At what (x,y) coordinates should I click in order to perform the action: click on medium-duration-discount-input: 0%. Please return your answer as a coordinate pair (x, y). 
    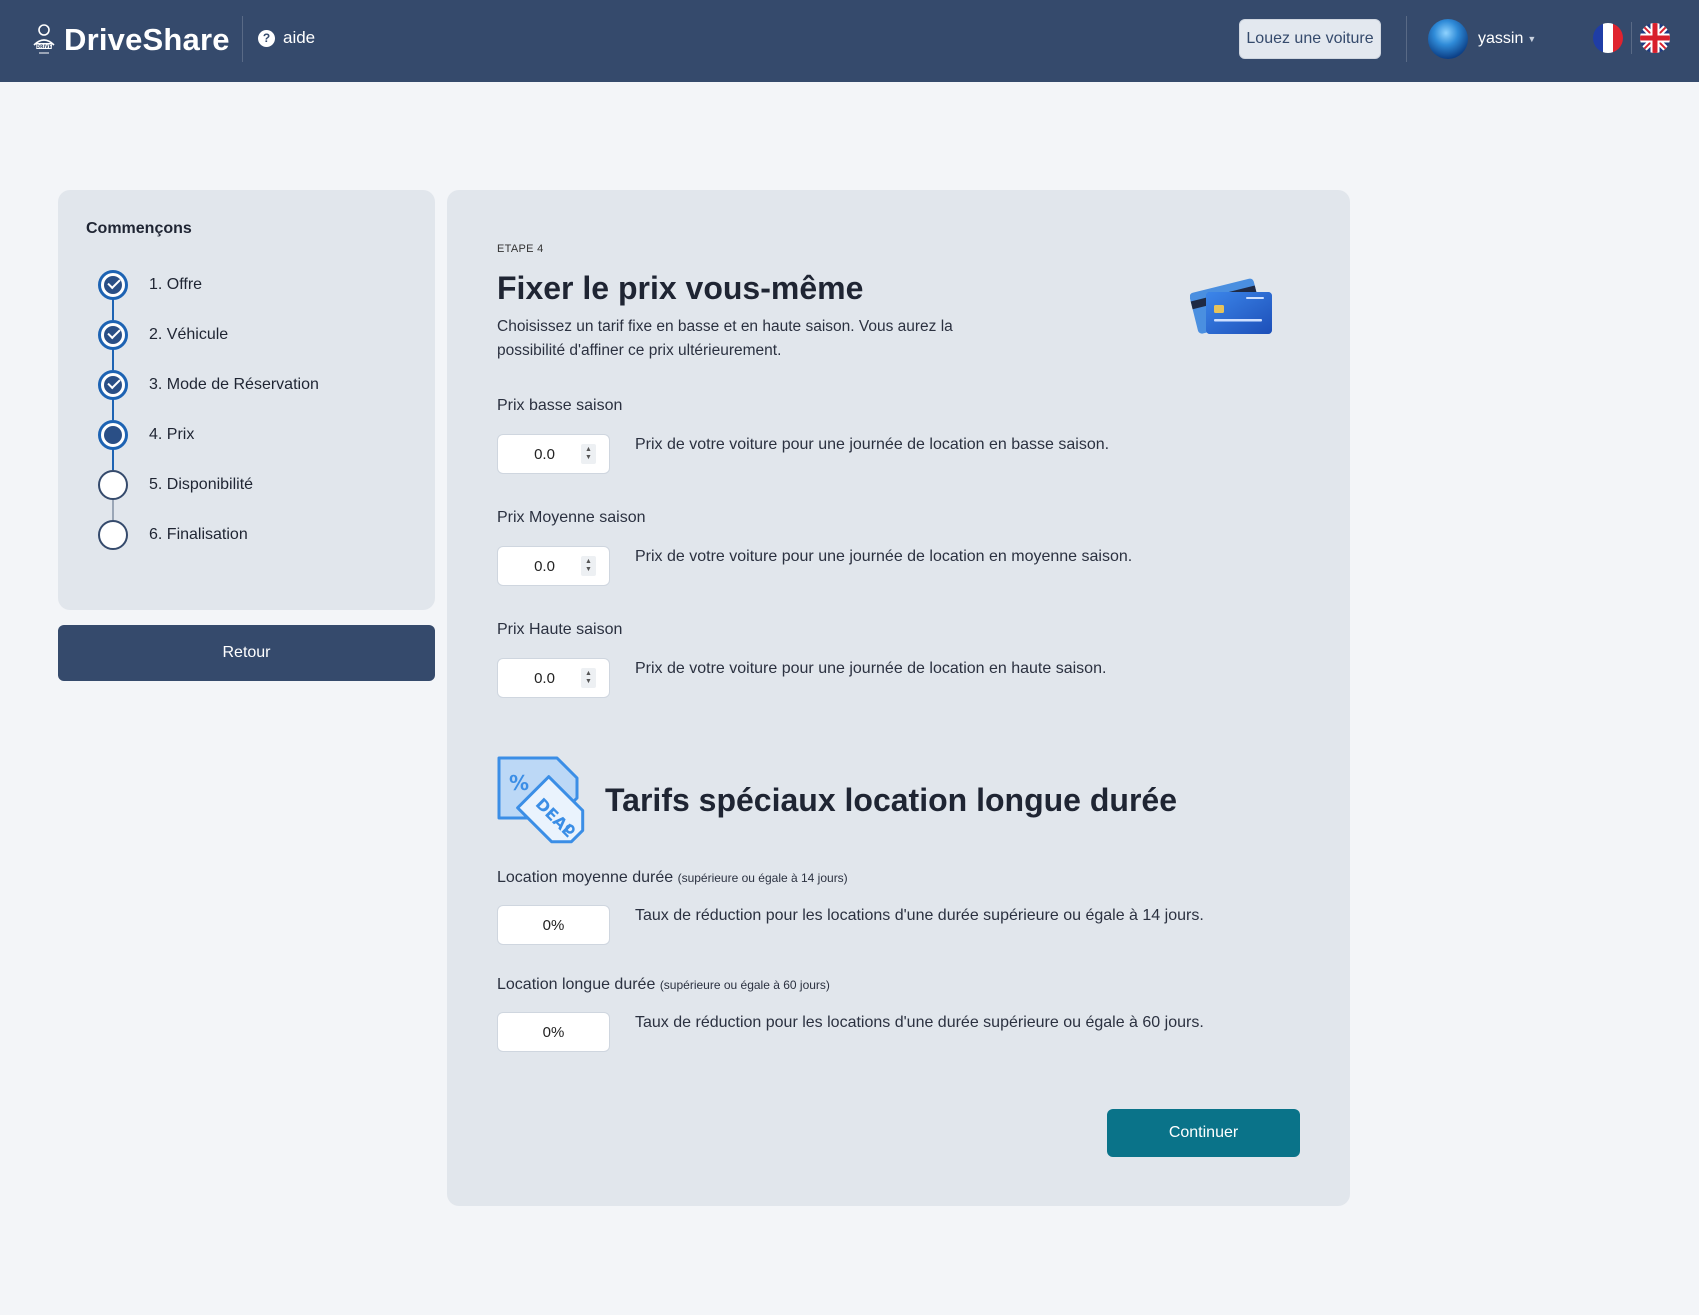
    Looking at the image, I should click on (553, 925).